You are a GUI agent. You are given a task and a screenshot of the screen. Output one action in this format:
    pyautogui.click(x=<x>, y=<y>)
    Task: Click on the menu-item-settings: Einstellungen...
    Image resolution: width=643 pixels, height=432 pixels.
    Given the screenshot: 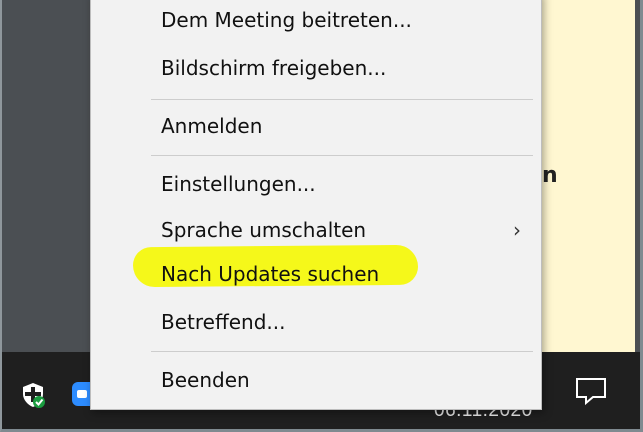 What is the action you would take?
    pyautogui.click(x=316, y=184)
    